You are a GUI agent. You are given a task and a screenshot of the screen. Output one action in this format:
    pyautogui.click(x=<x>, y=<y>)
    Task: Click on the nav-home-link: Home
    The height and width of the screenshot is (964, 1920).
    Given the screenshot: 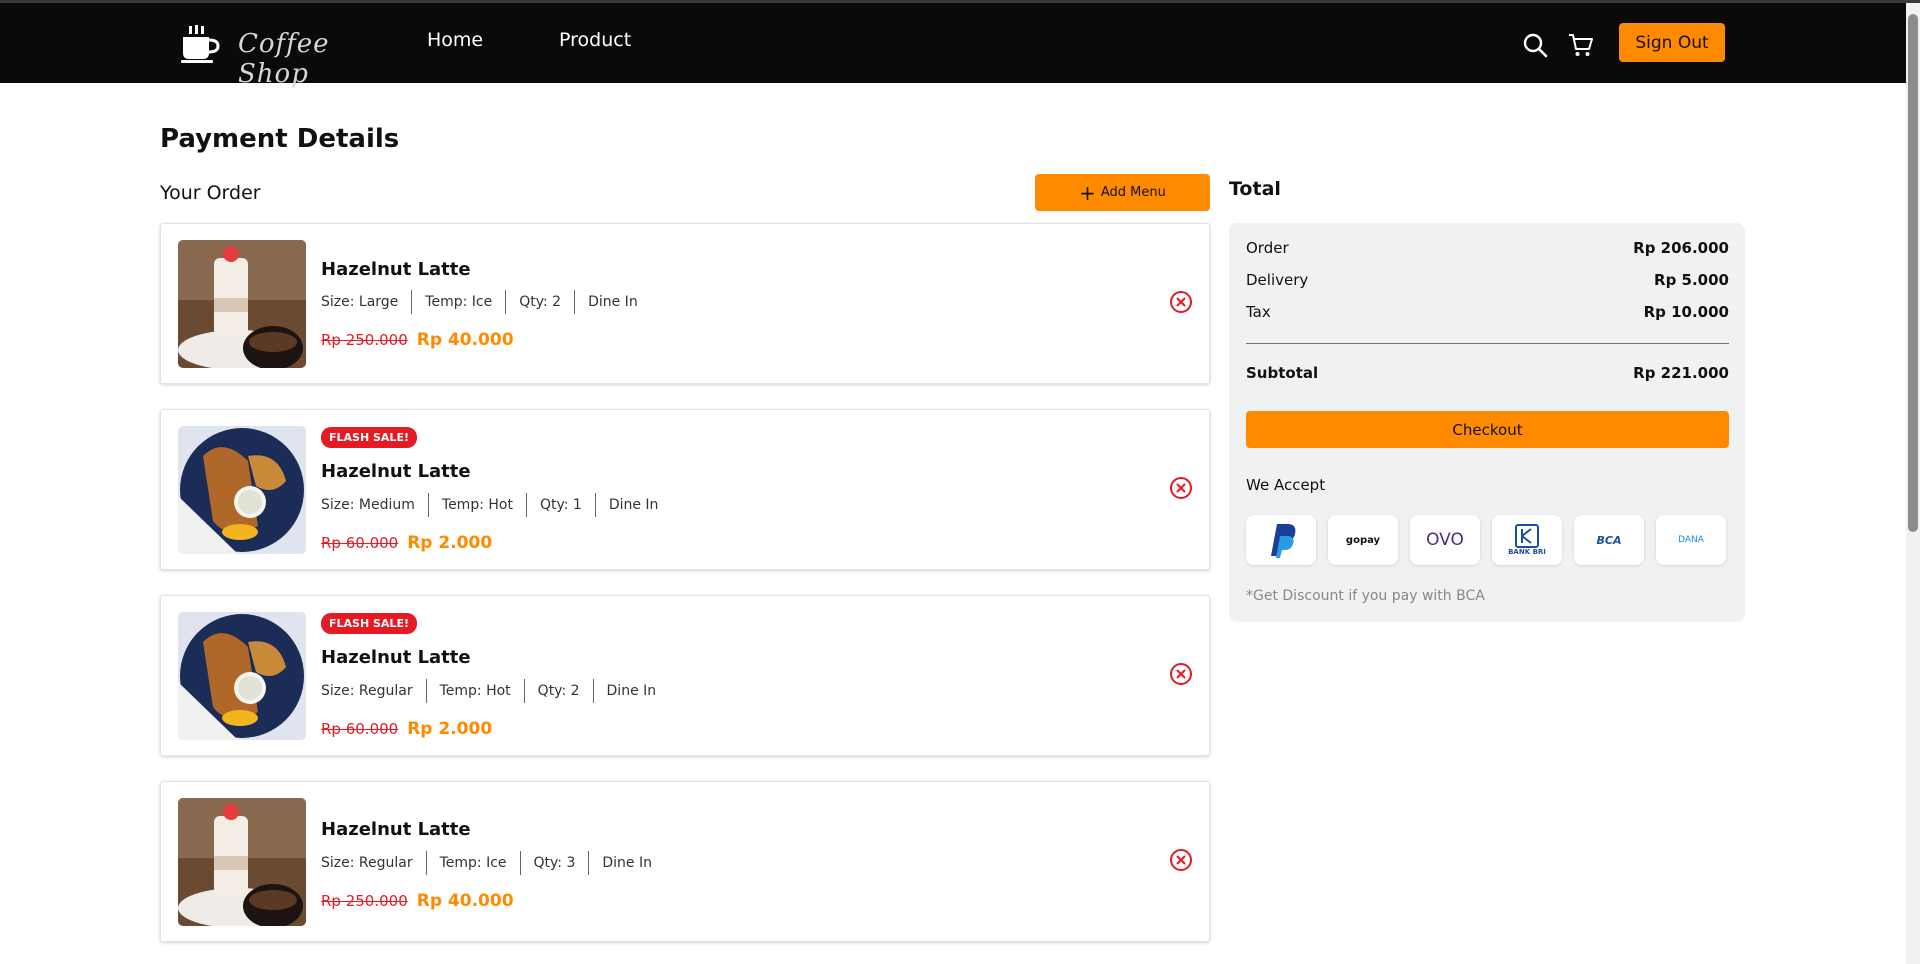 What is the action you would take?
    pyautogui.click(x=455, y=40)
    